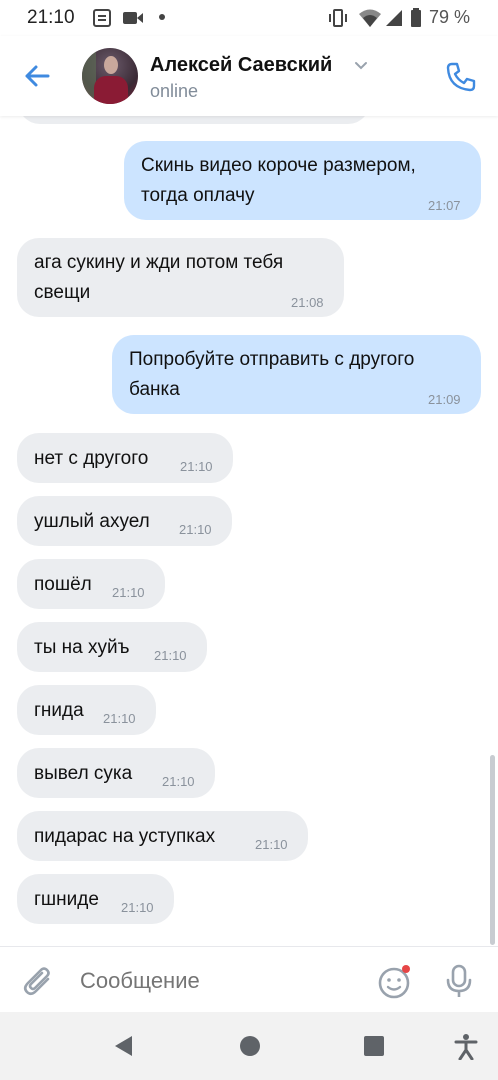  Describe the element at coordinates (492, 850) in the screenshot. I see `scrollbar` at that location.